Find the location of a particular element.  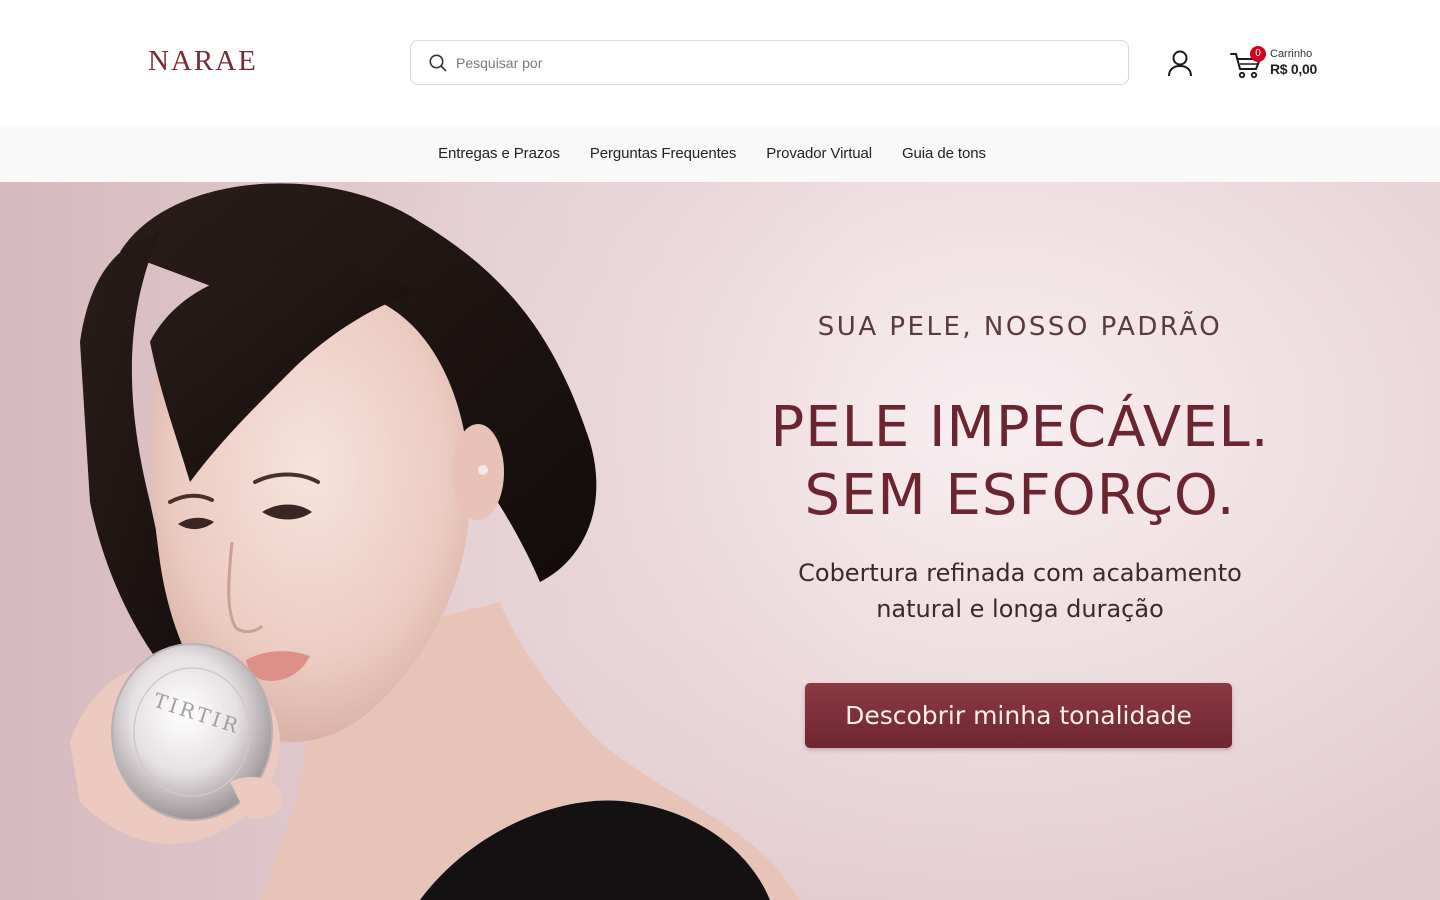

user-icon is located at coordinates (1180, 63).